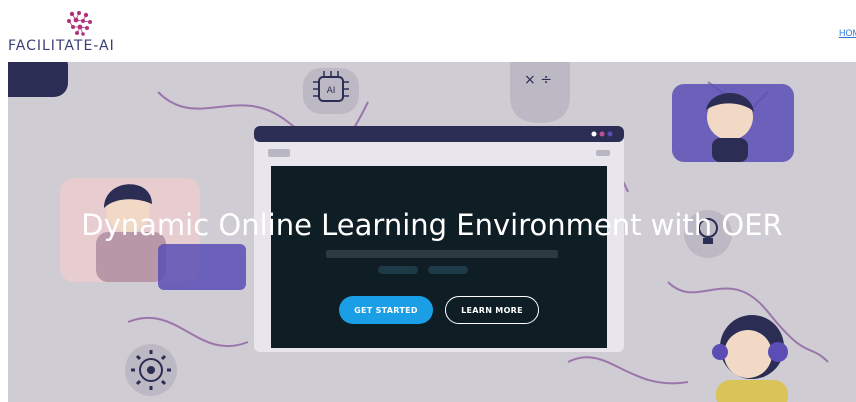 This screenshot has width=856, height=402. Describe the element at coordinates (540, 92) in the screenshot. I see `math-symbols-icon: × ÷` at that location.